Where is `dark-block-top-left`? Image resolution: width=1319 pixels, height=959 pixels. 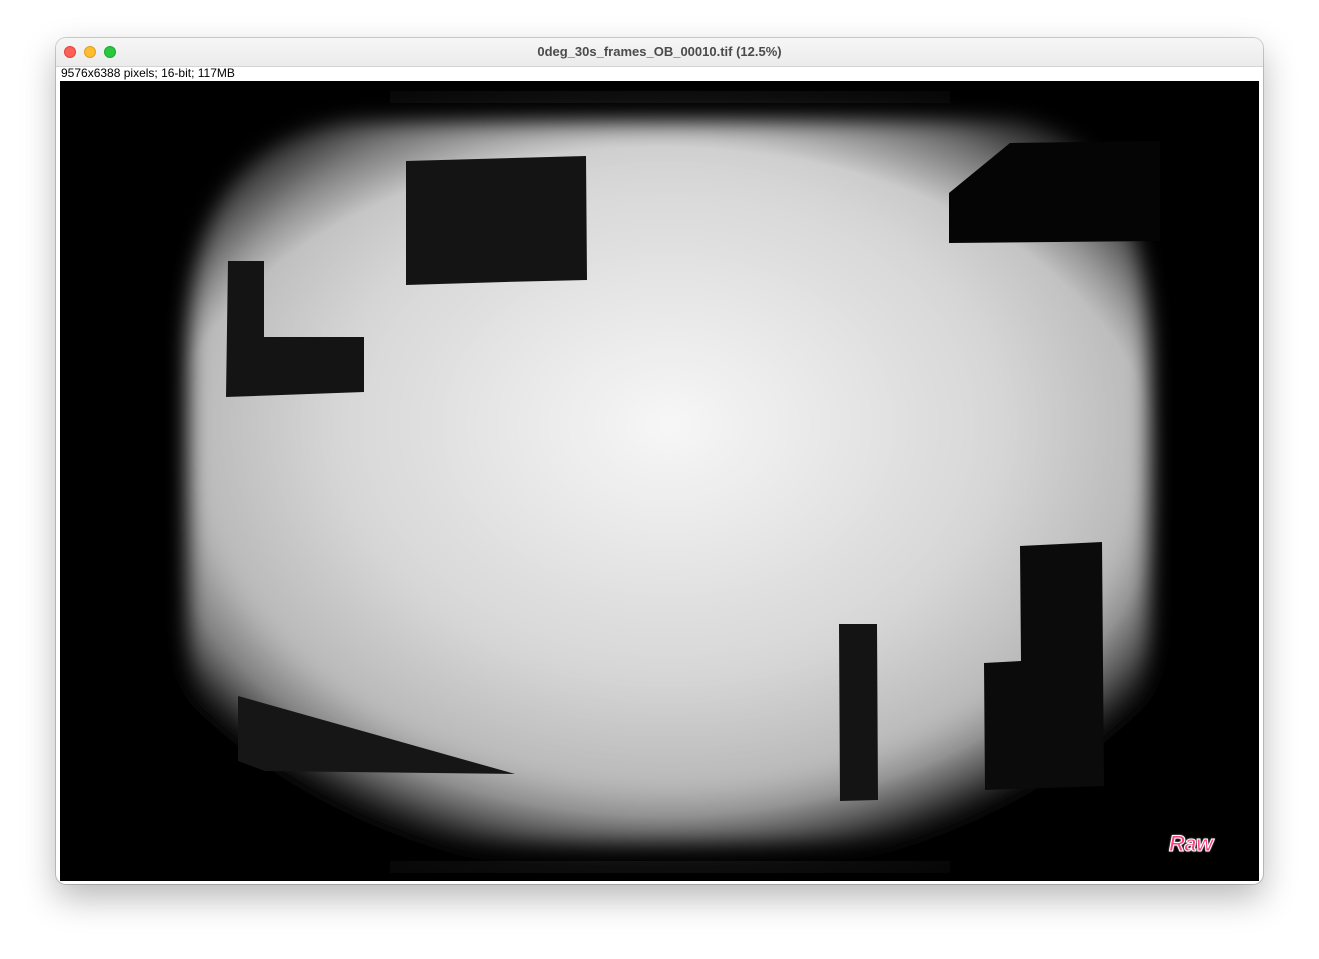
dark-block-top-left is located at coordinates (496, 220).